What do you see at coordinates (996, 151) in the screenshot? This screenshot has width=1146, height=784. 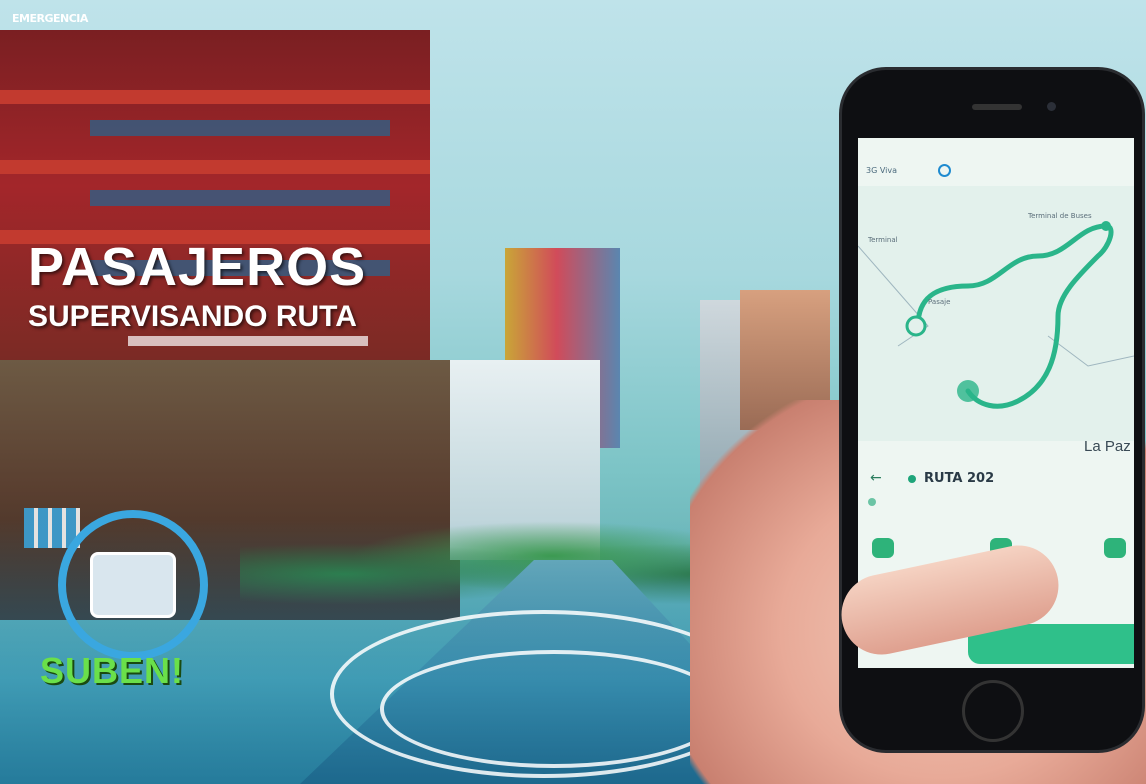 I see `status-bar` at bounding box center [996, 151].